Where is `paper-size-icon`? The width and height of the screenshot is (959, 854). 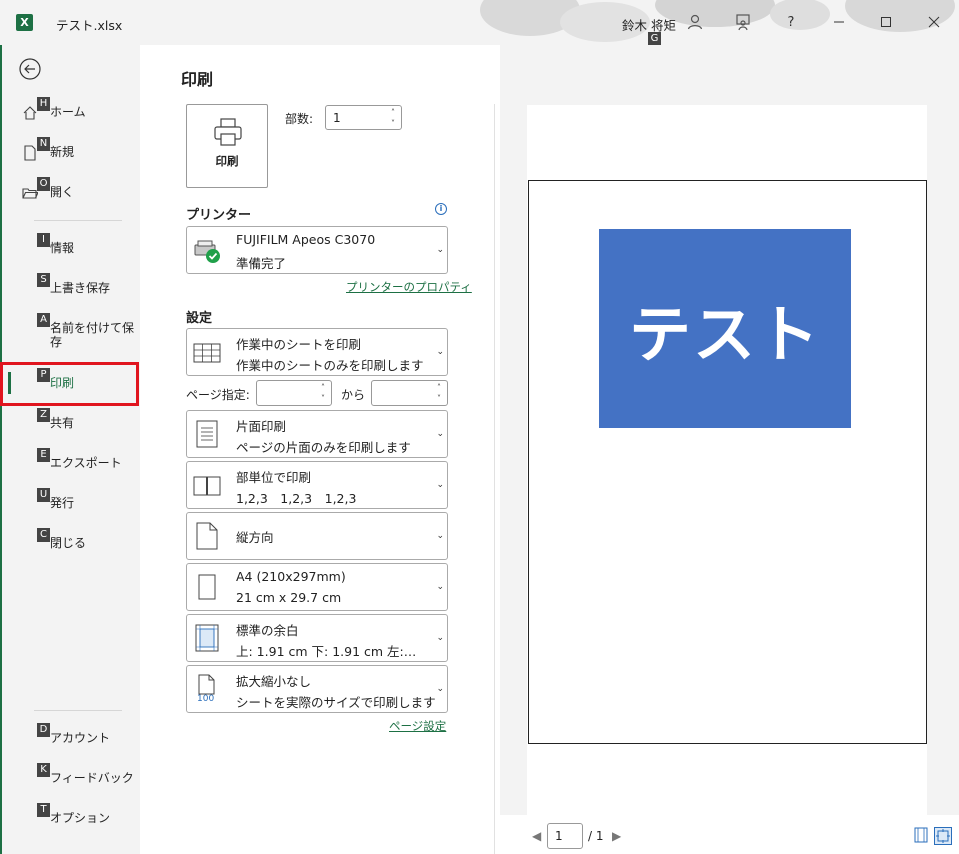
paper-size-icon is located at coordinates (207, 587).